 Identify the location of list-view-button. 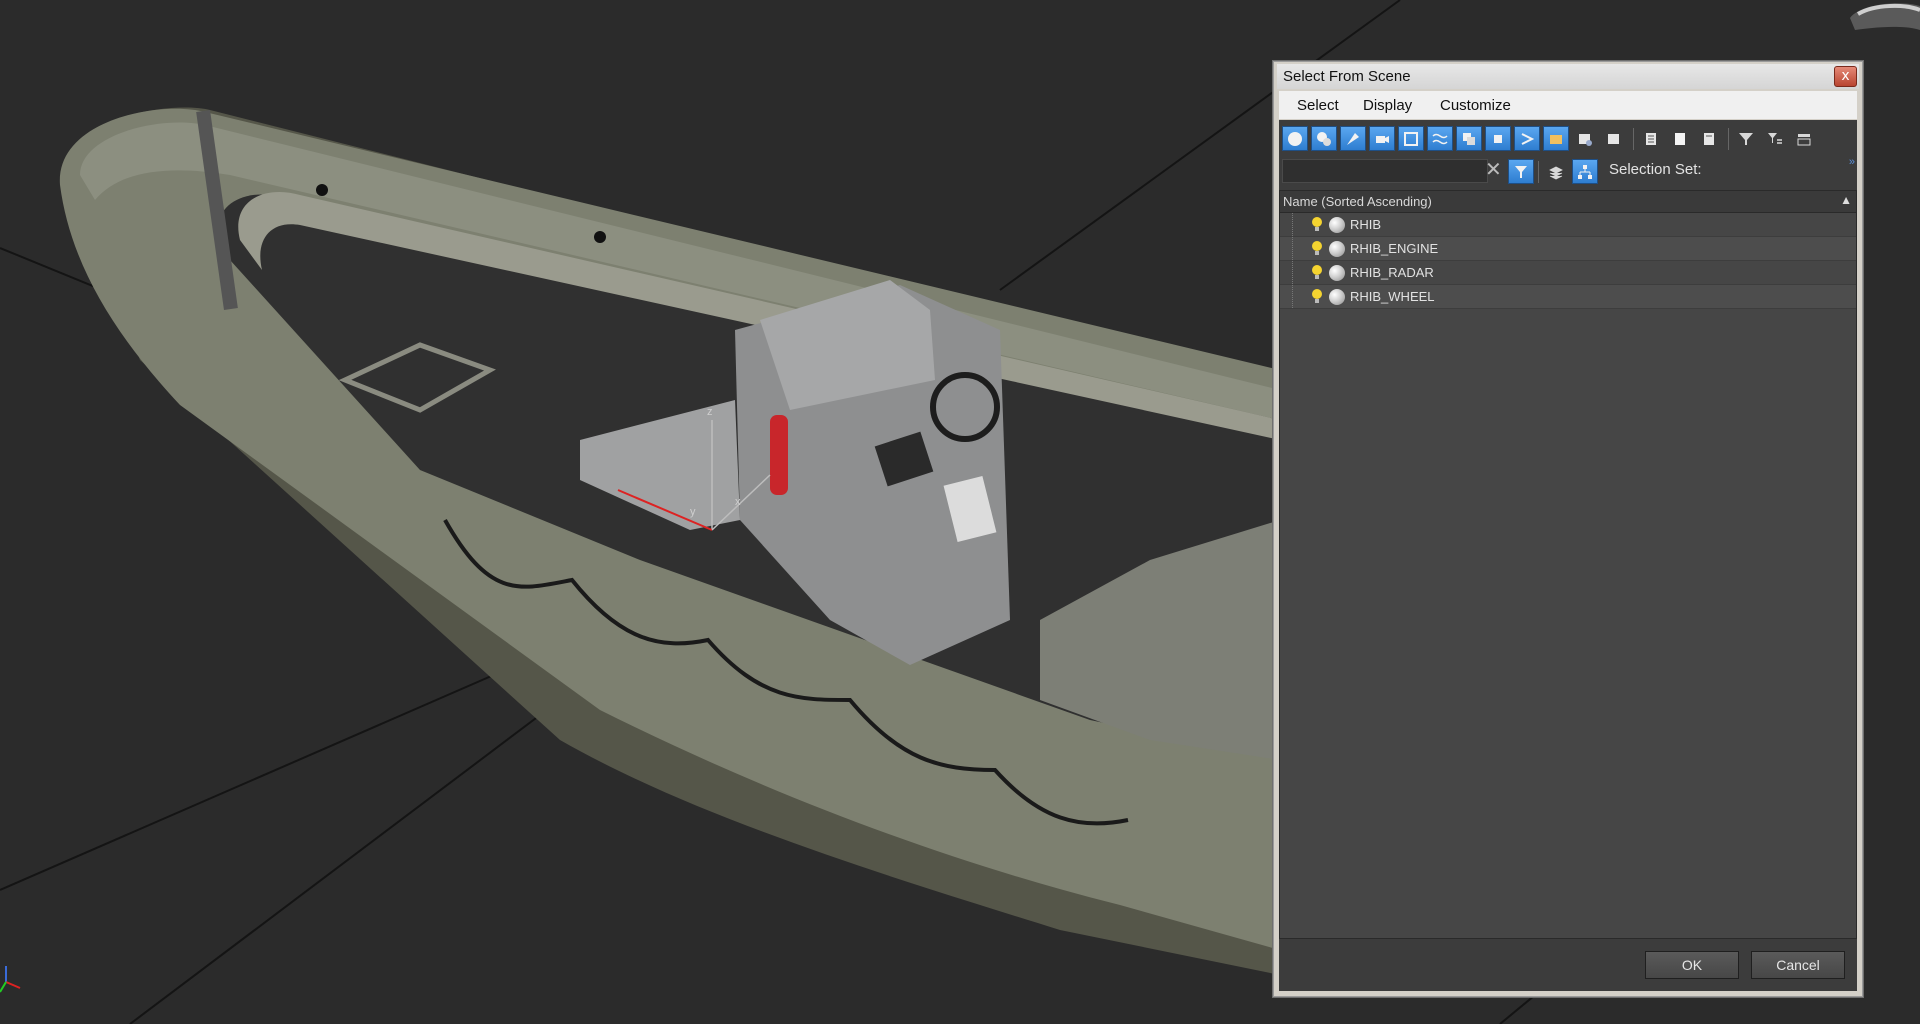
(1651, 138).